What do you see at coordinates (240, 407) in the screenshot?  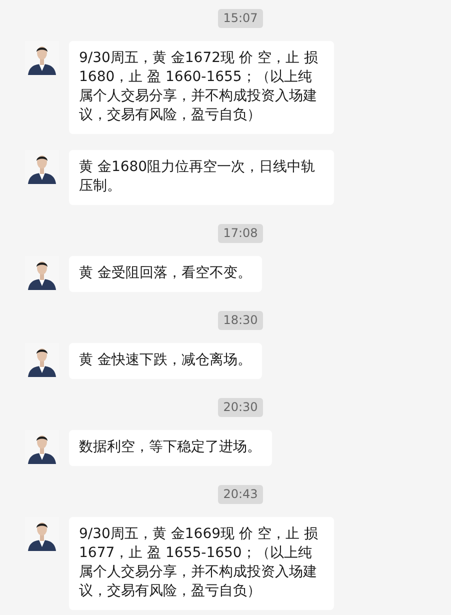 I see `timestamp: 20:30` at bounding box center [240, 407].